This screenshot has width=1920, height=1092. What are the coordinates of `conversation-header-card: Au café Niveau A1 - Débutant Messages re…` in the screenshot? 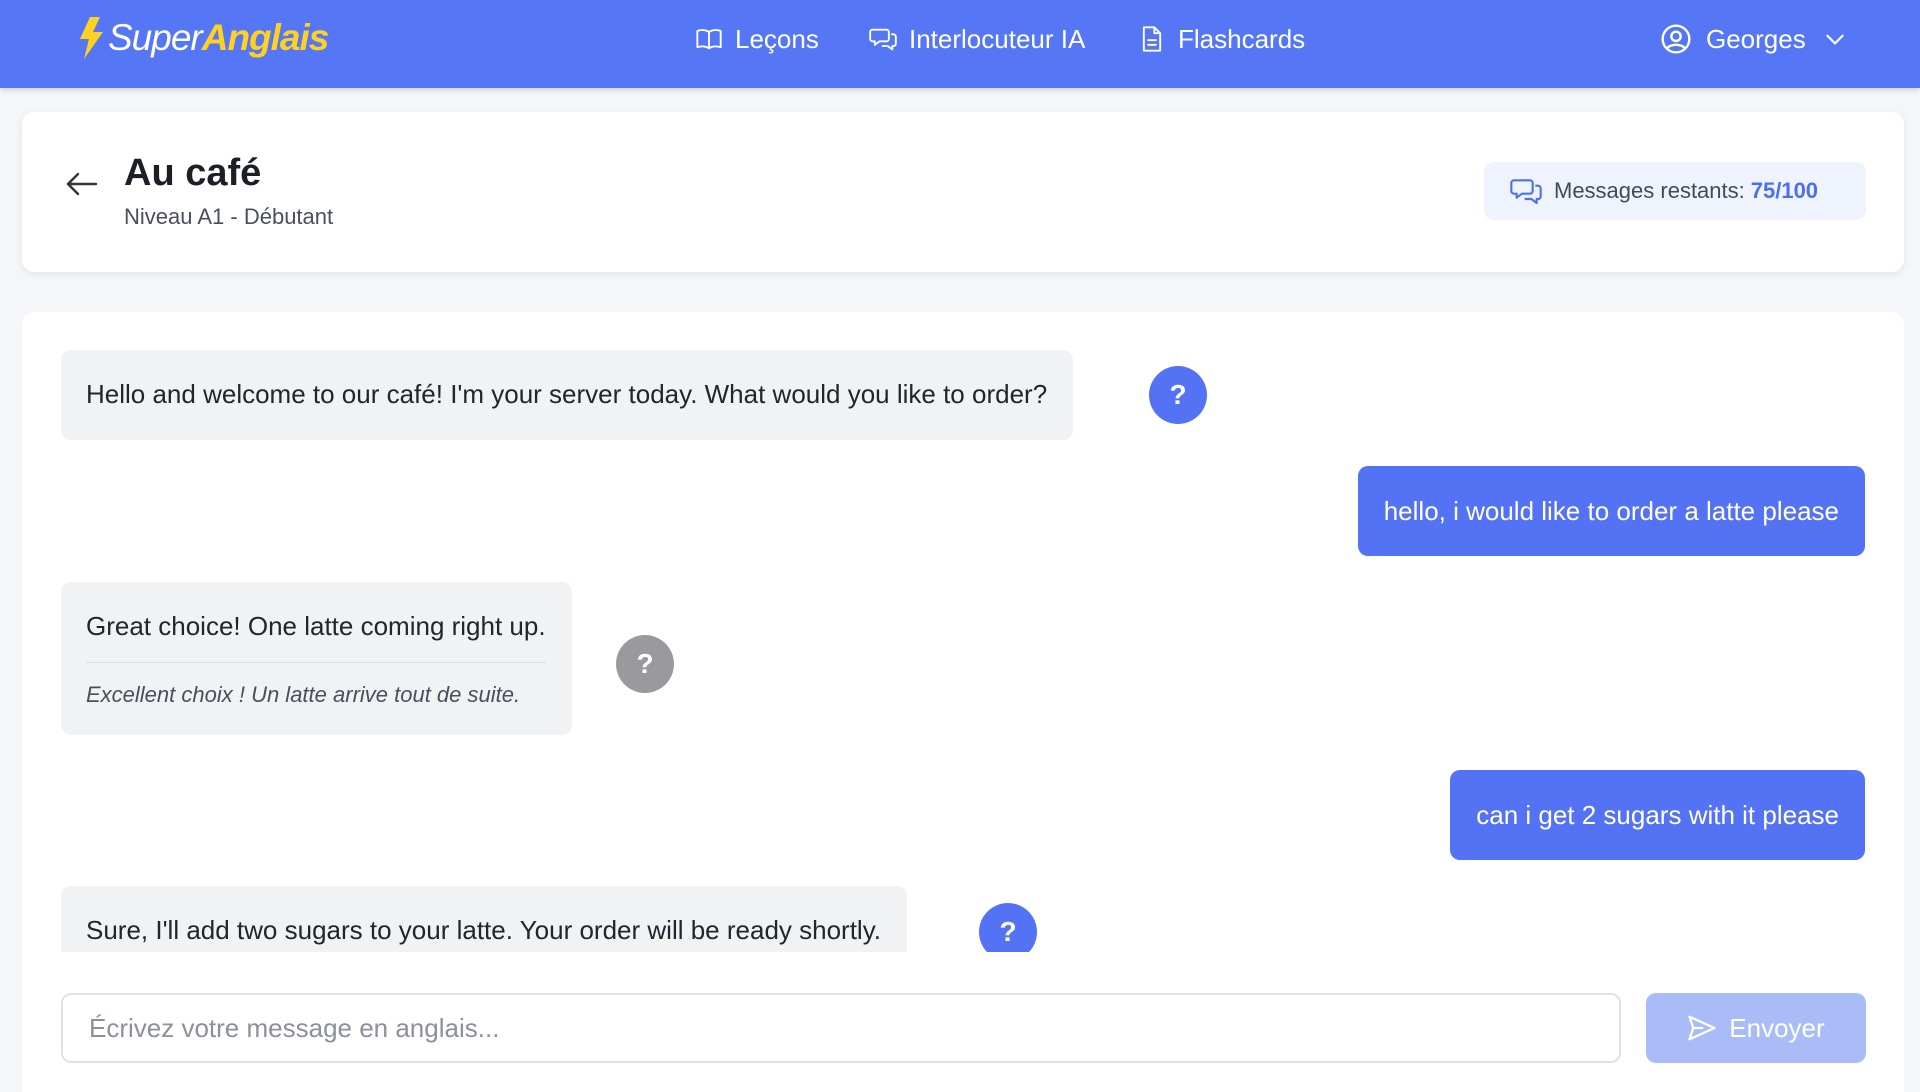 It's located at (963, 192).